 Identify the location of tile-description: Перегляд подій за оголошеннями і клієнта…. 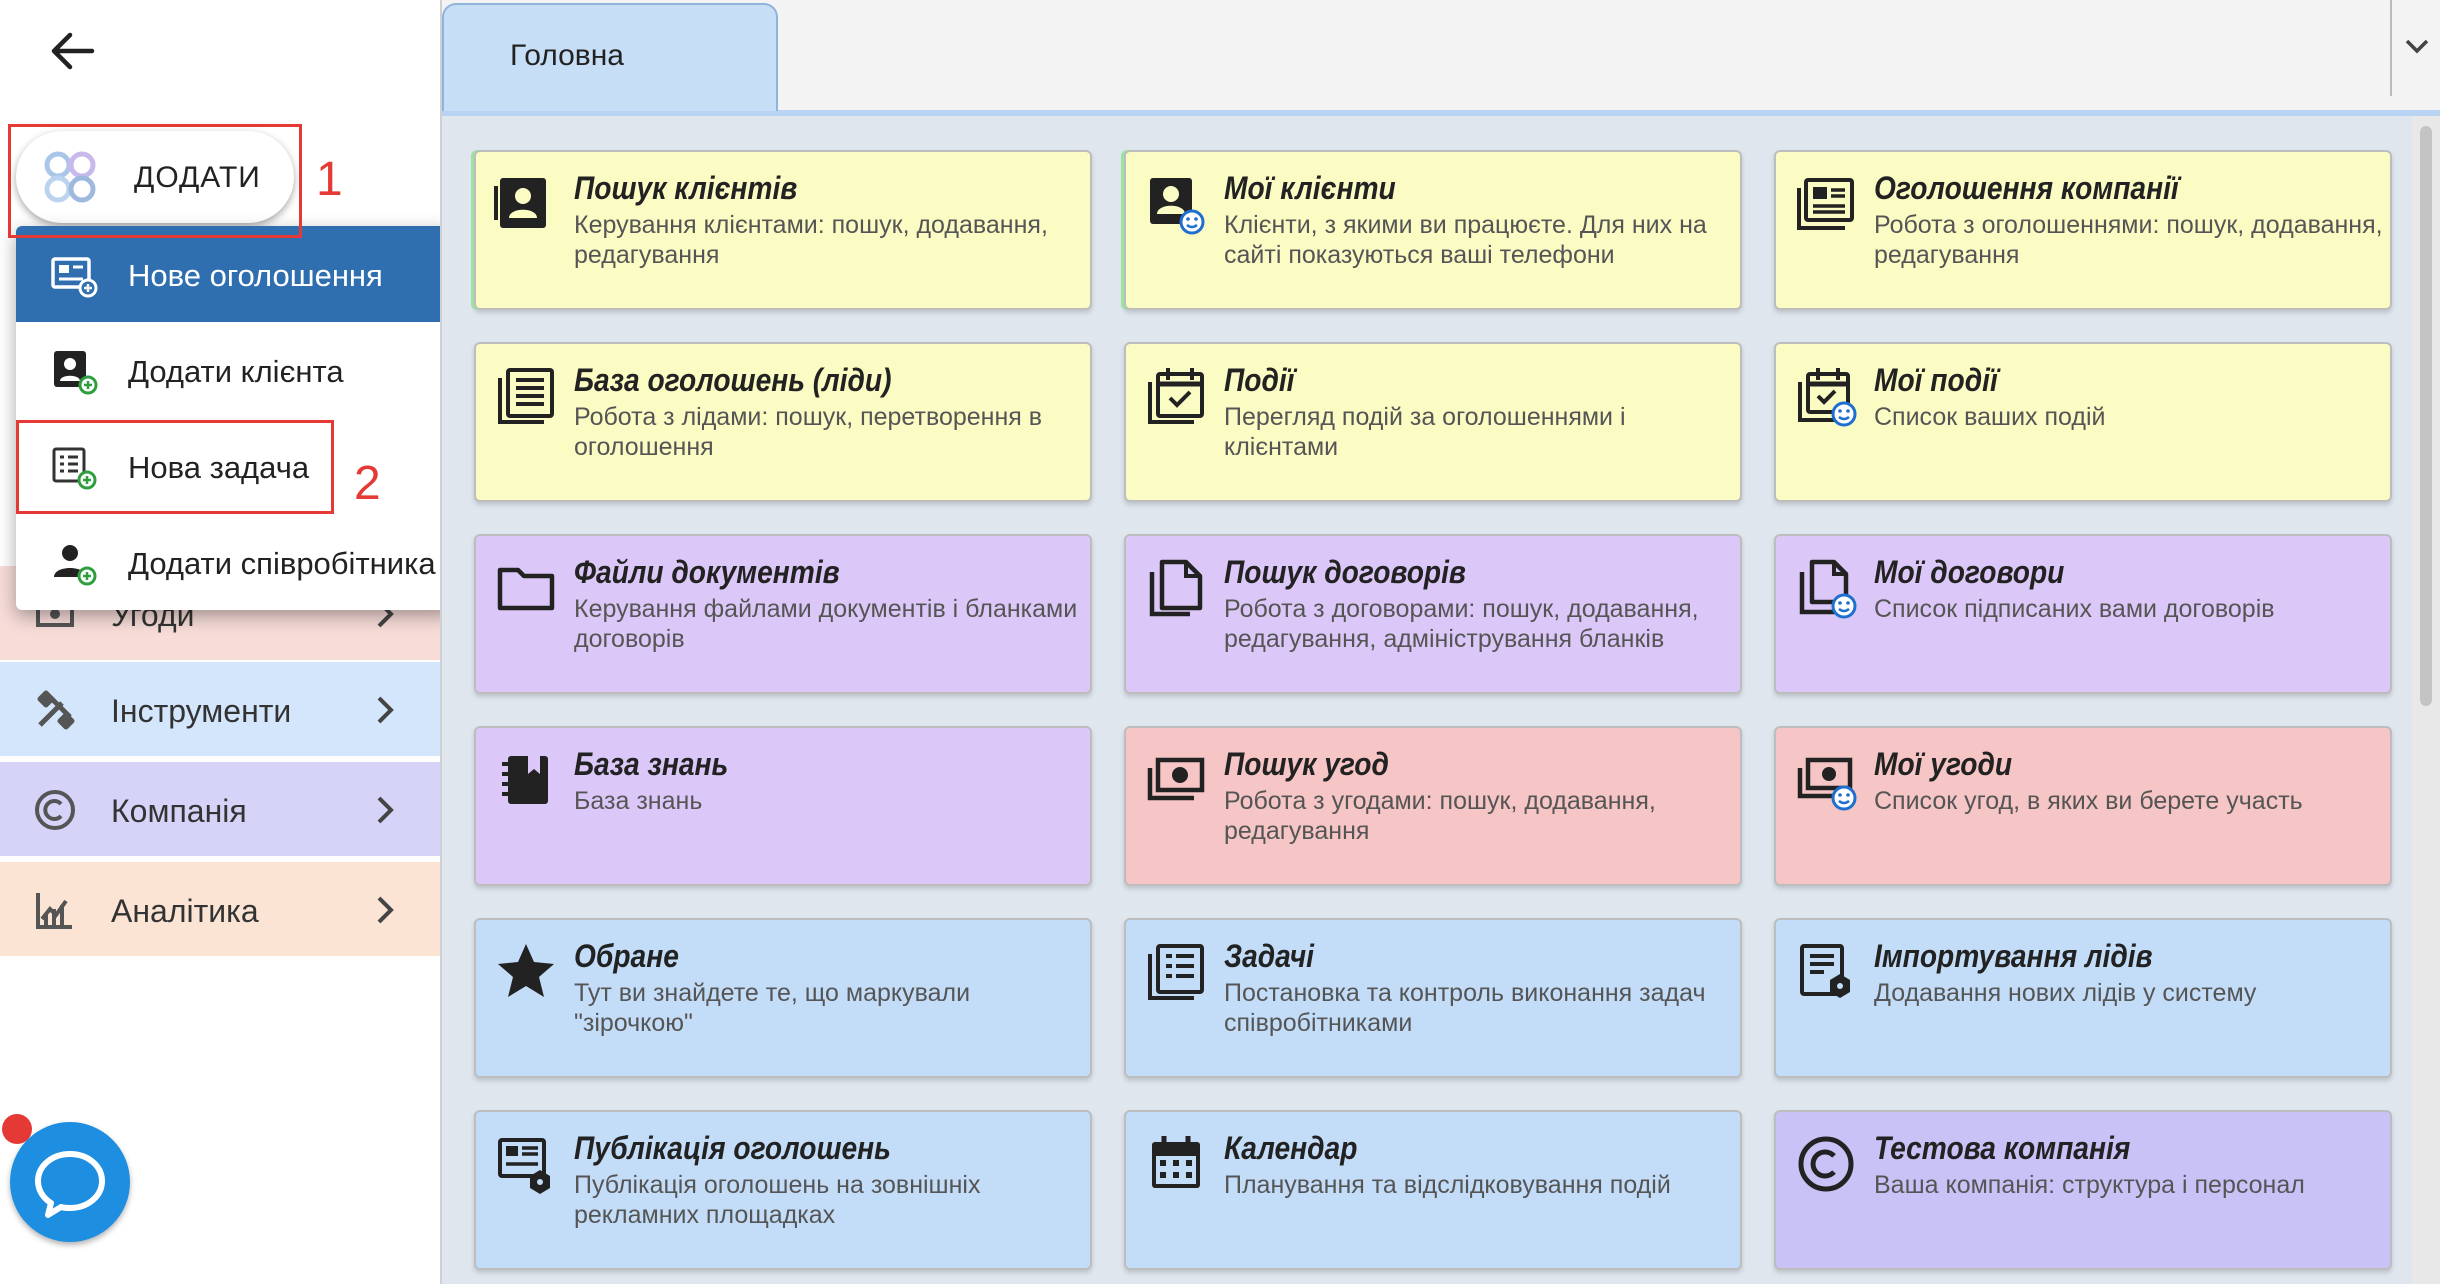
(1425, 432).